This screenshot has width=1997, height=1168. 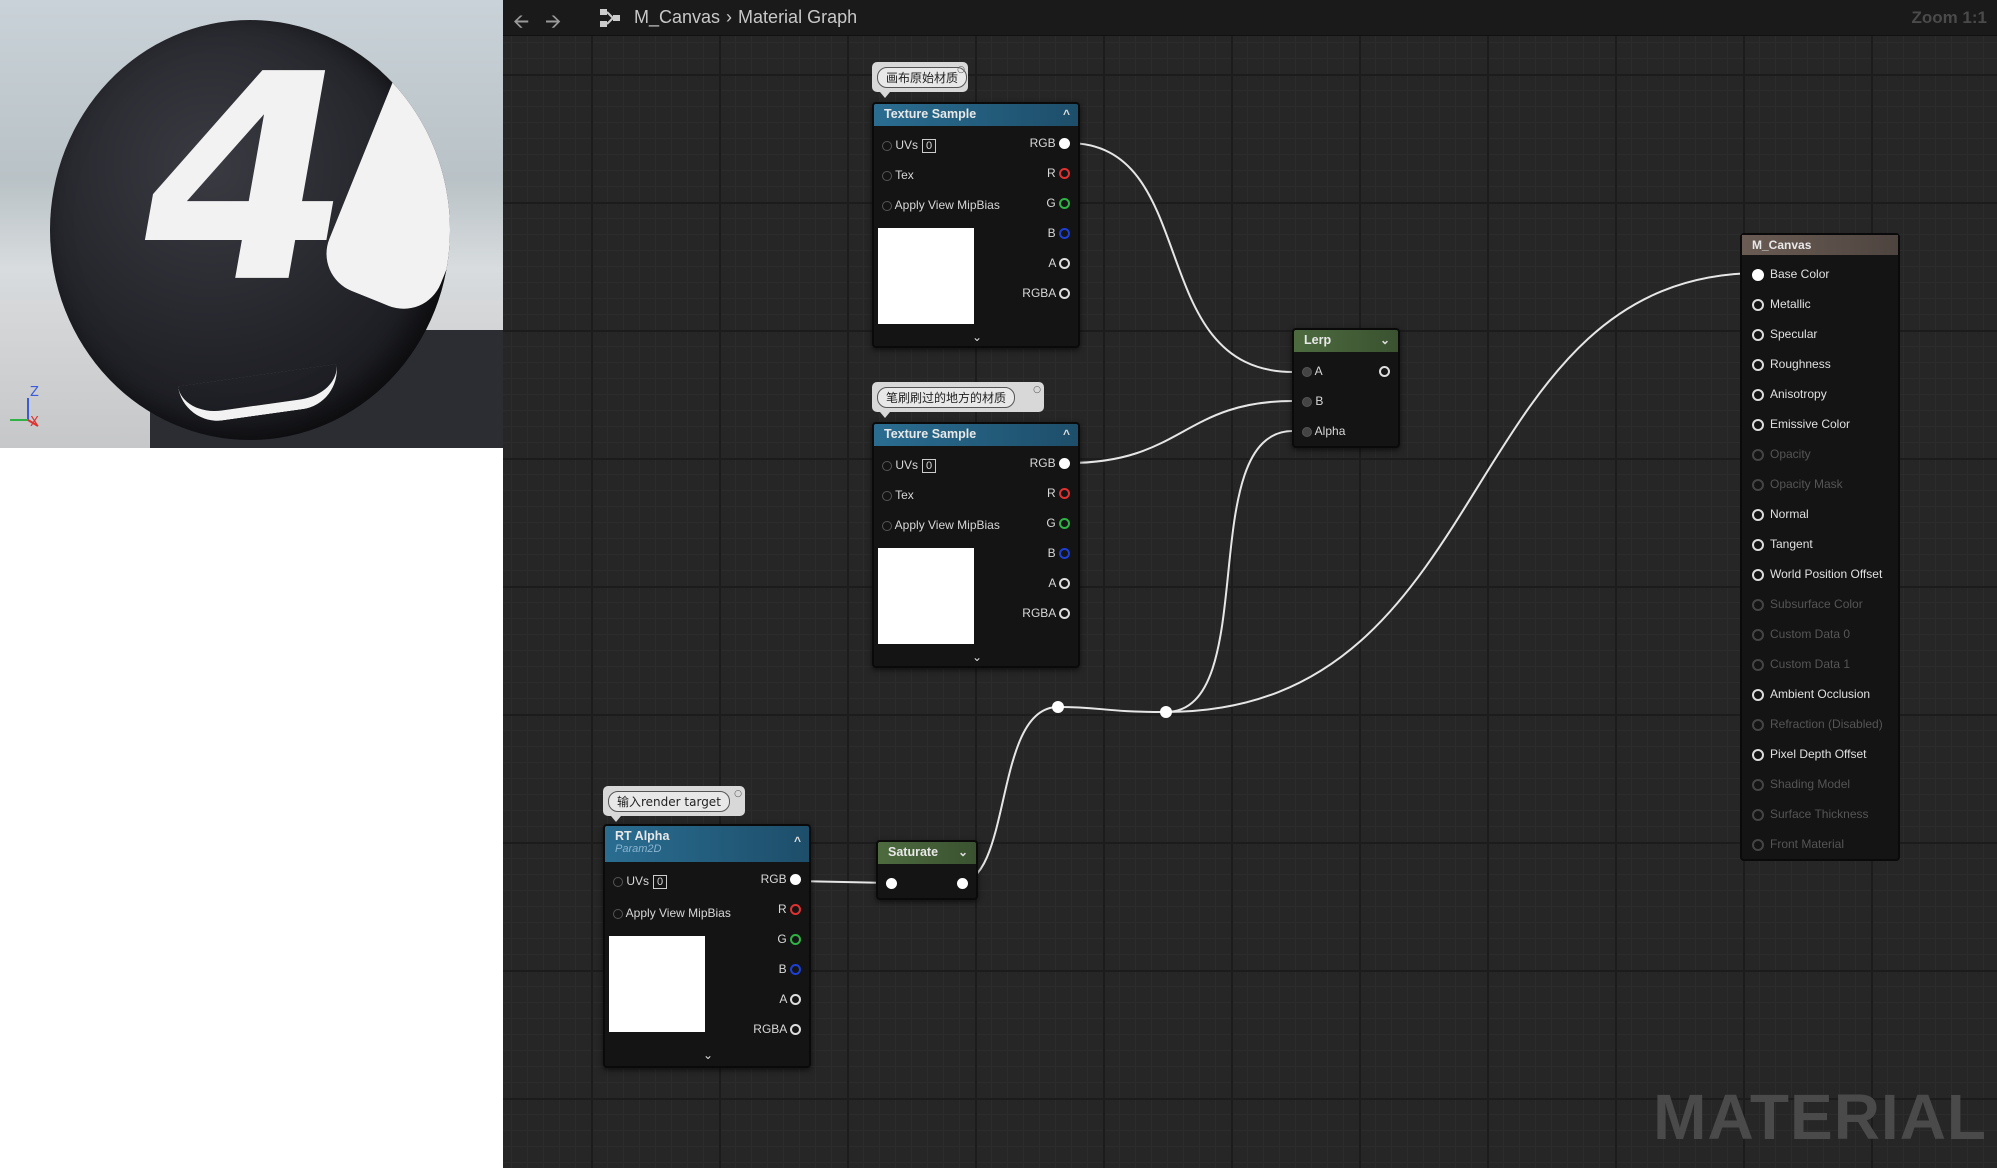 I want to click on graph-hierarchy-icon, so click(x=610, y=18).